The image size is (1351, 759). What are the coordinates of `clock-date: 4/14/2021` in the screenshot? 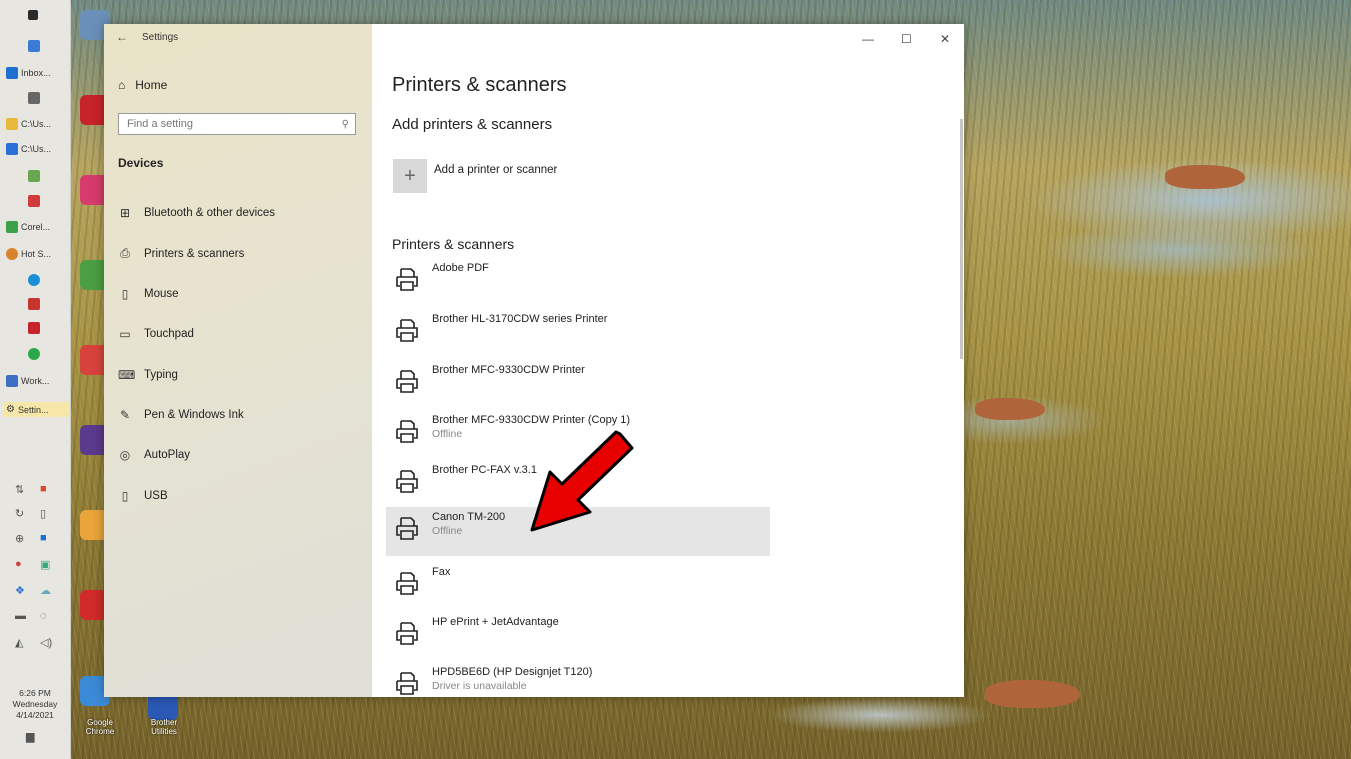 It's located at (35, 715).